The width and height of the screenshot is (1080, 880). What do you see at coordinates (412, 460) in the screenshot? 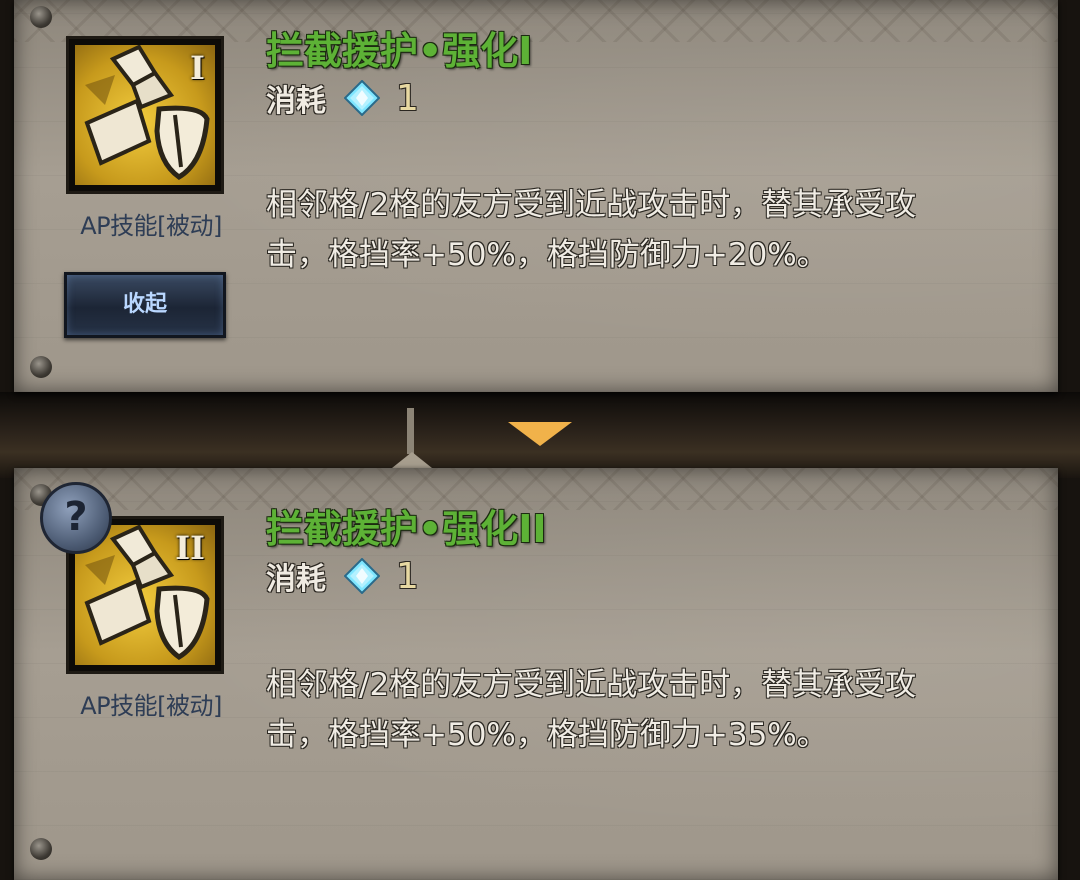
I see `divider-cap` at bounding box center [412, 460].